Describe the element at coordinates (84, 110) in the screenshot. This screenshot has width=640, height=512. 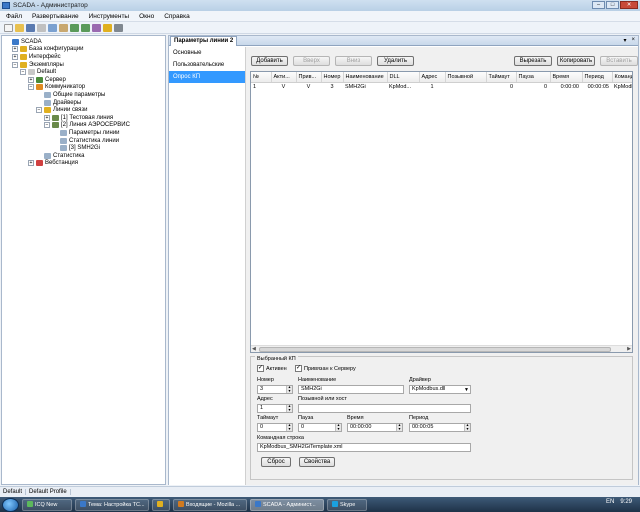
I see `tree-node: − Линии связи` at that location.